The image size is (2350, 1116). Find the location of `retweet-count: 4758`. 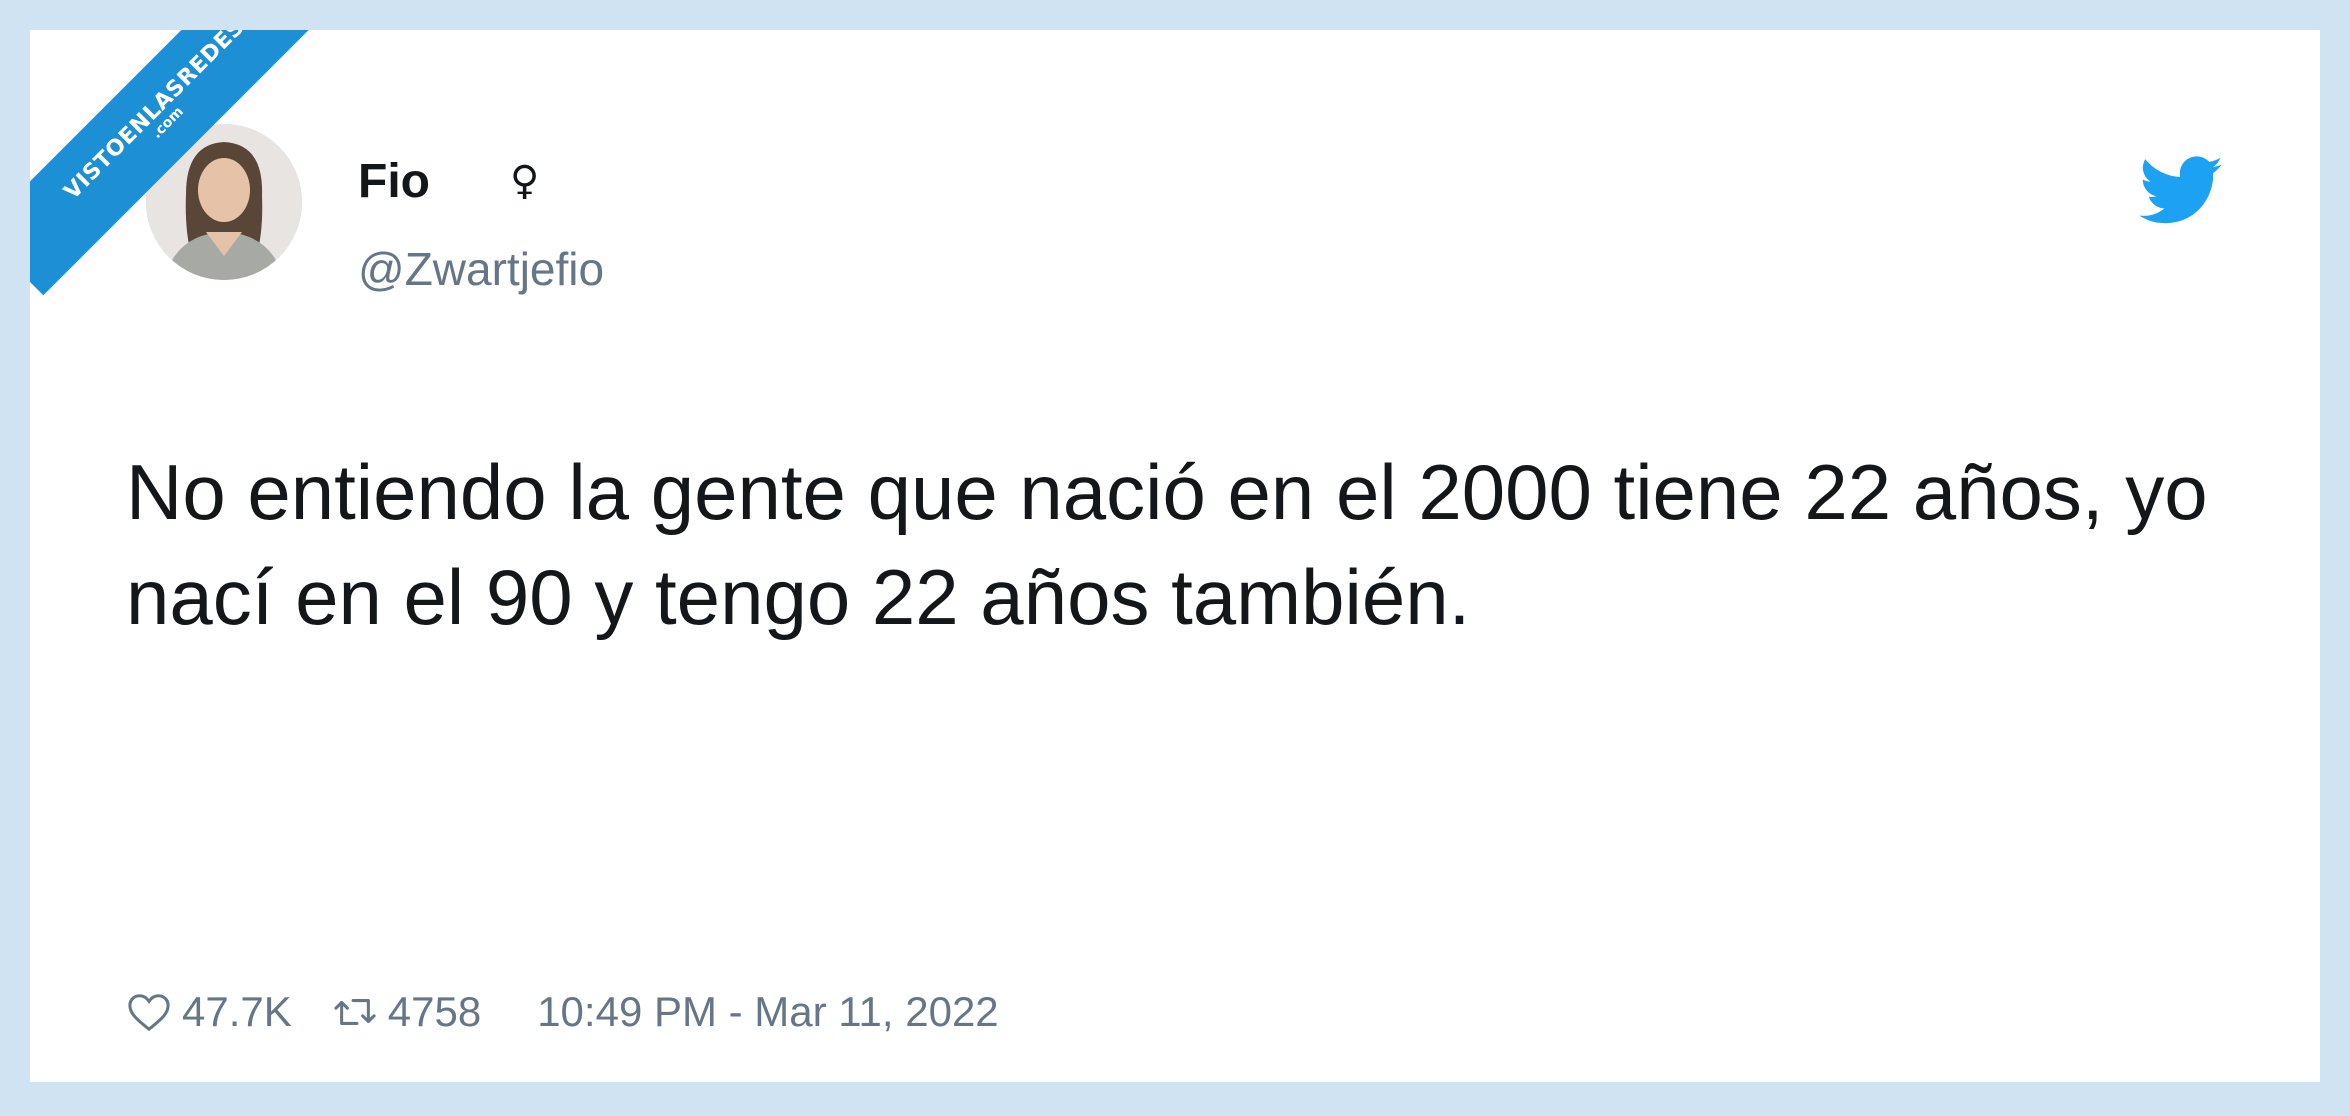

retweet-count: 4758 is located at coordinates (434, 1011).